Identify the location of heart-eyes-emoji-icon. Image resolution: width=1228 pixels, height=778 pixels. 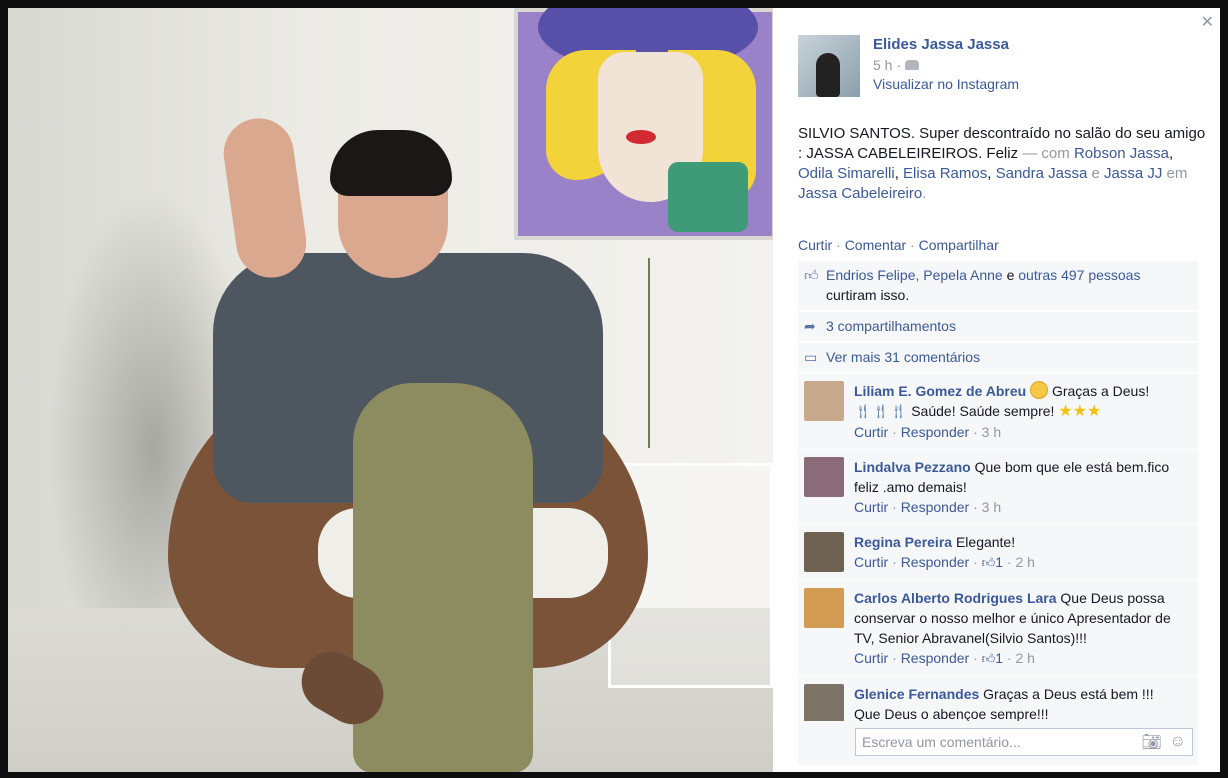
(1039, 390).